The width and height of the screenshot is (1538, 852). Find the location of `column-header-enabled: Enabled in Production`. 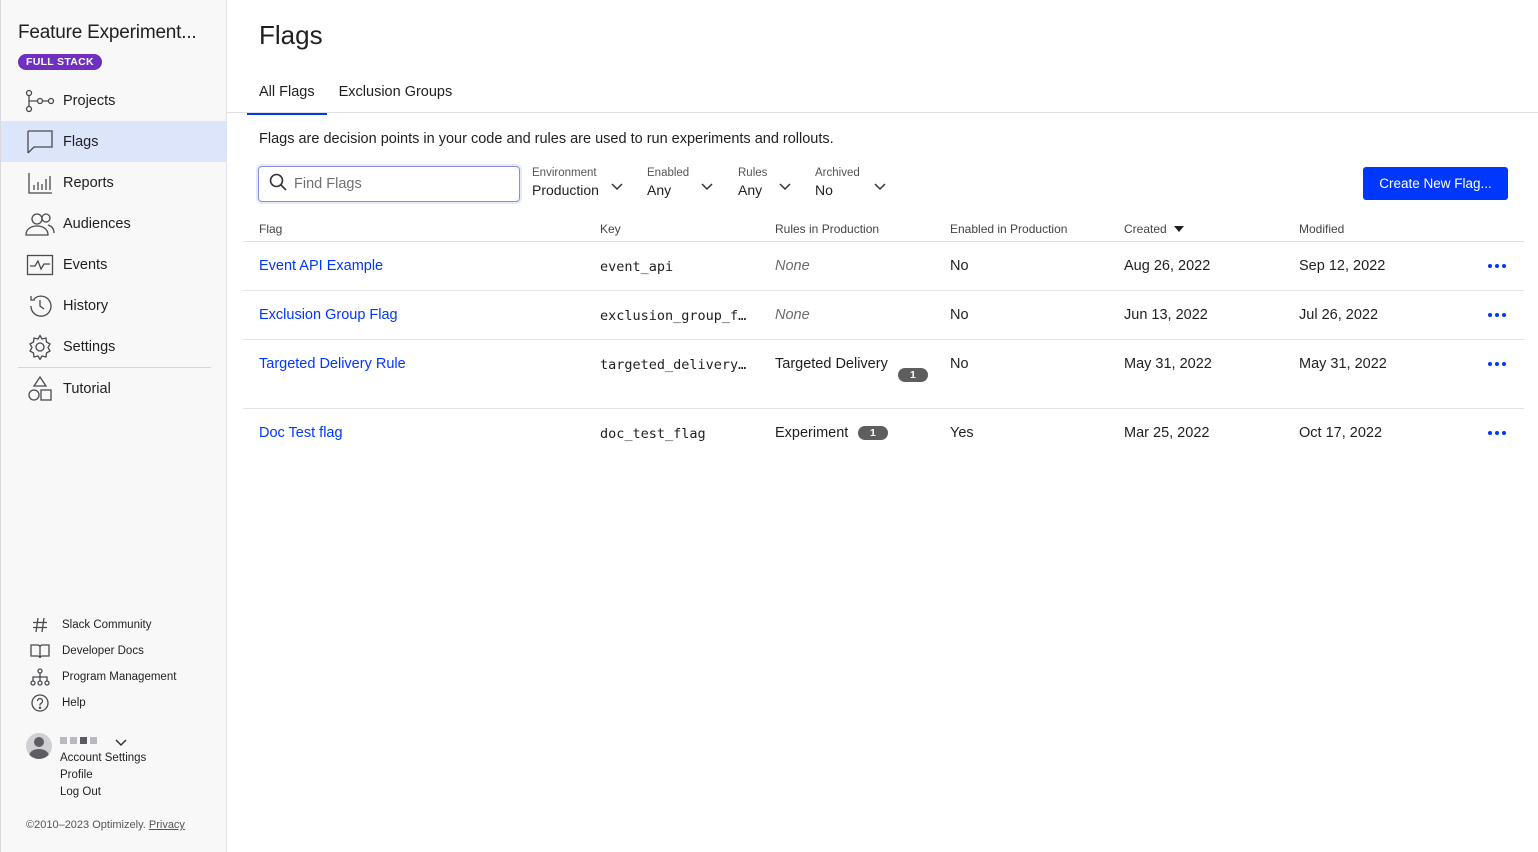

column-header-enabled: Enabled in Production is located at coordinates (1008, 229).